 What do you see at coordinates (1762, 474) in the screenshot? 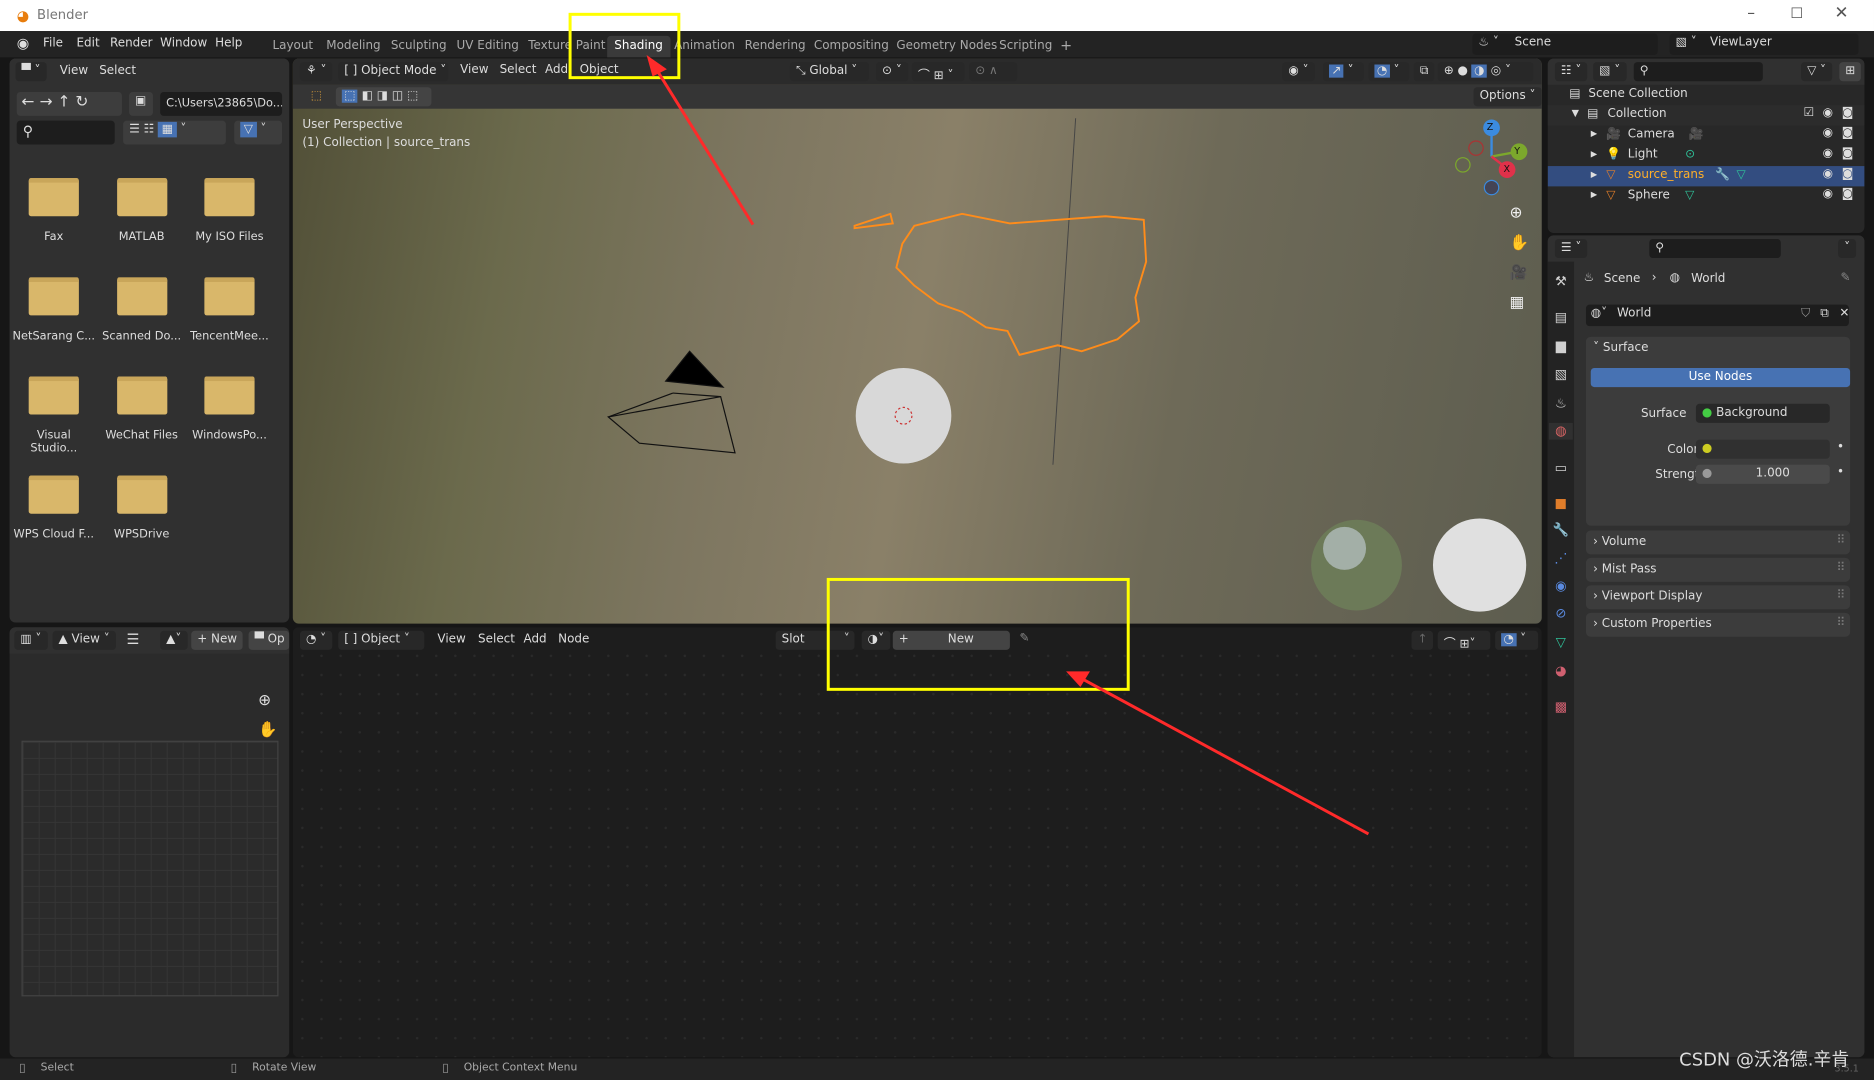
I see `strength-field: ● 1.000` at bounding box center [1762, 474].